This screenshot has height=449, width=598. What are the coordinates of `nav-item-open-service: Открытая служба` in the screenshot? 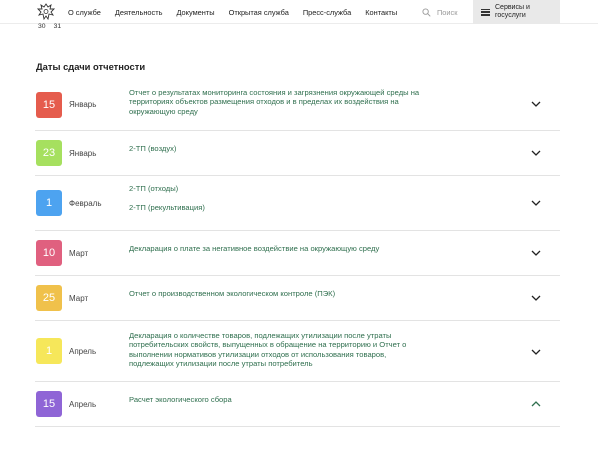 It's located at (259, 12).